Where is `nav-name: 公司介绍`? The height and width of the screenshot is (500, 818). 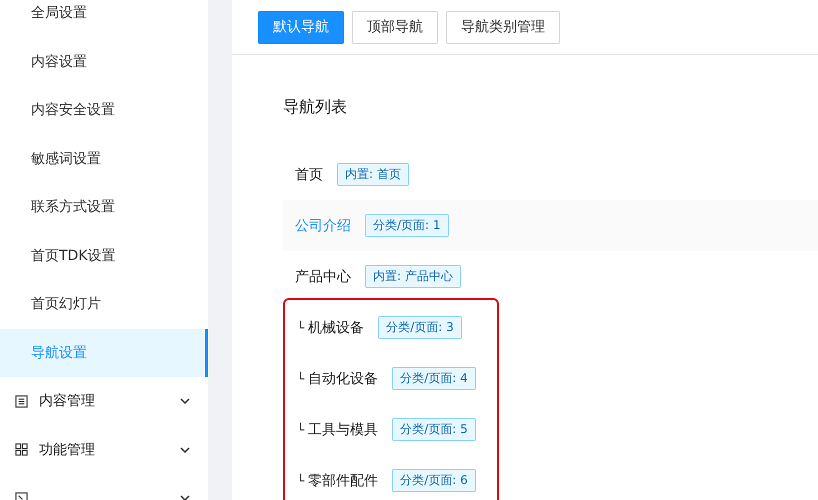
nav-name: 公司介绍 is located at coordinates (323, 225).